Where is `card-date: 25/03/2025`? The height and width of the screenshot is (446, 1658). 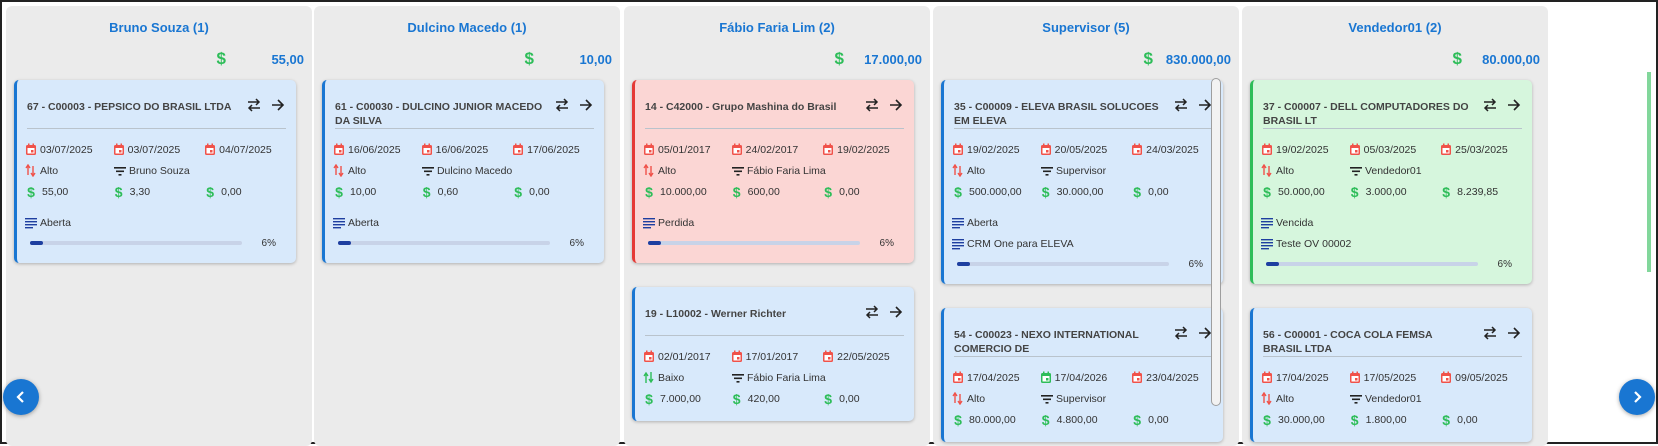
card-date: 25/03/2025 is located at coordinates (1481, 149).